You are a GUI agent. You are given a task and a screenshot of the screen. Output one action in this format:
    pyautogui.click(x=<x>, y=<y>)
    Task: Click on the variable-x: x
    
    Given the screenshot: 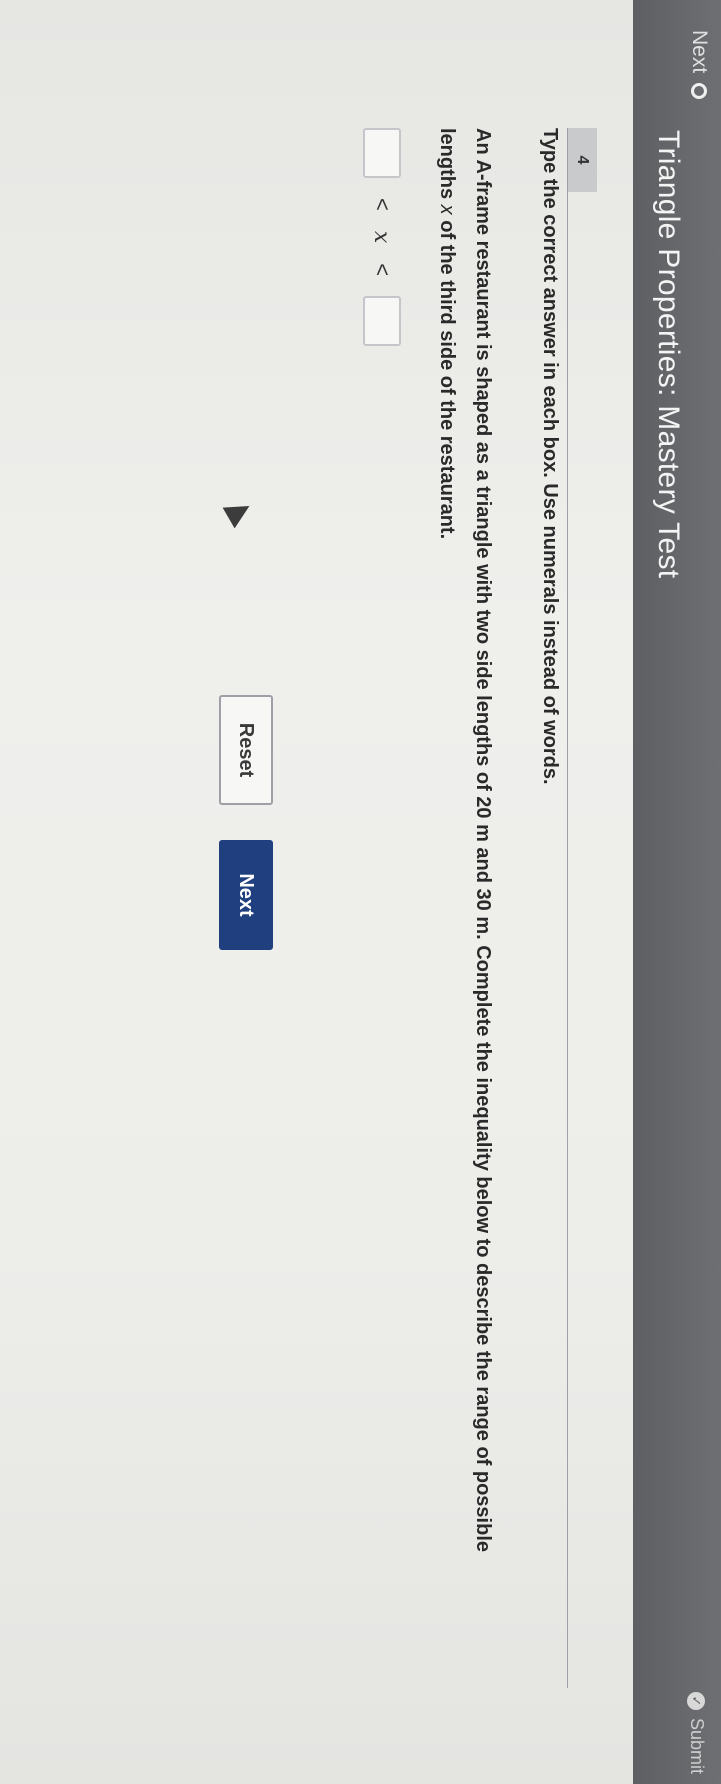 What is the action you would take?
    pyautogui.click(x=382, y=237)
    